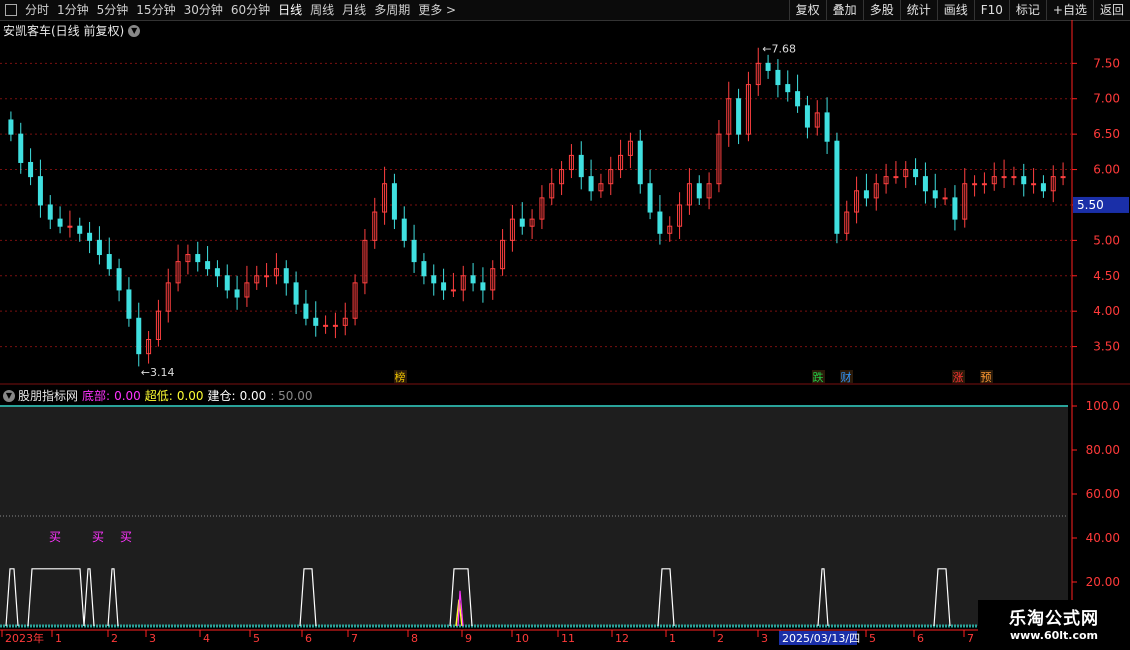 The width and height of the screenshot is (1130, 650). What do you see at coordinates (206, 638) in the screenshot?
I see `date-tick-label: 4` at bounding box center [206, 638].